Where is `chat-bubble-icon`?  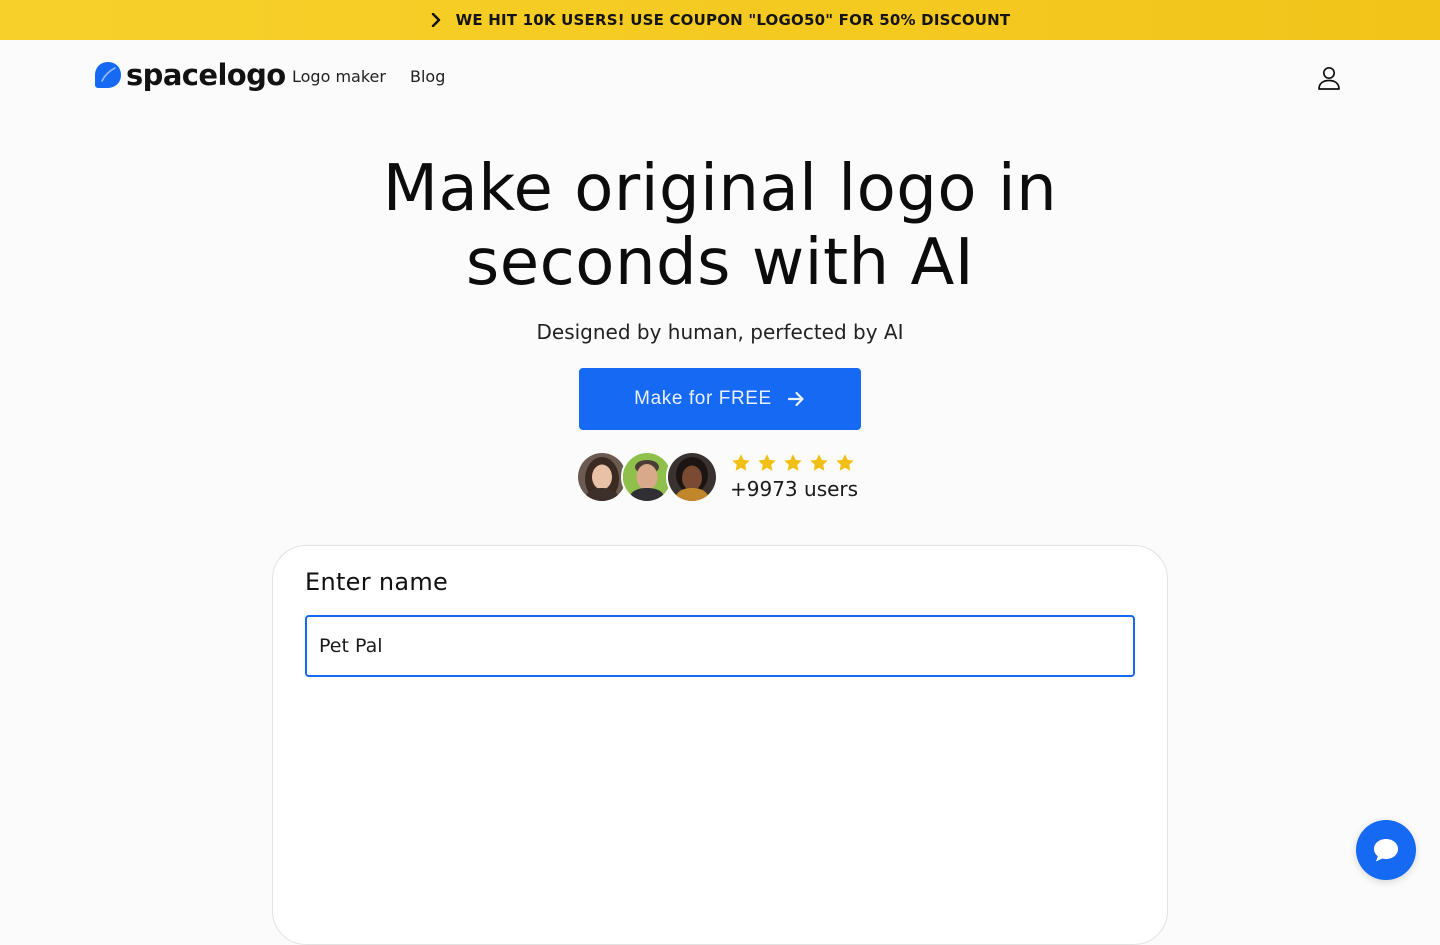 chat-bubble-icon is located at coordinates (1386, 850).